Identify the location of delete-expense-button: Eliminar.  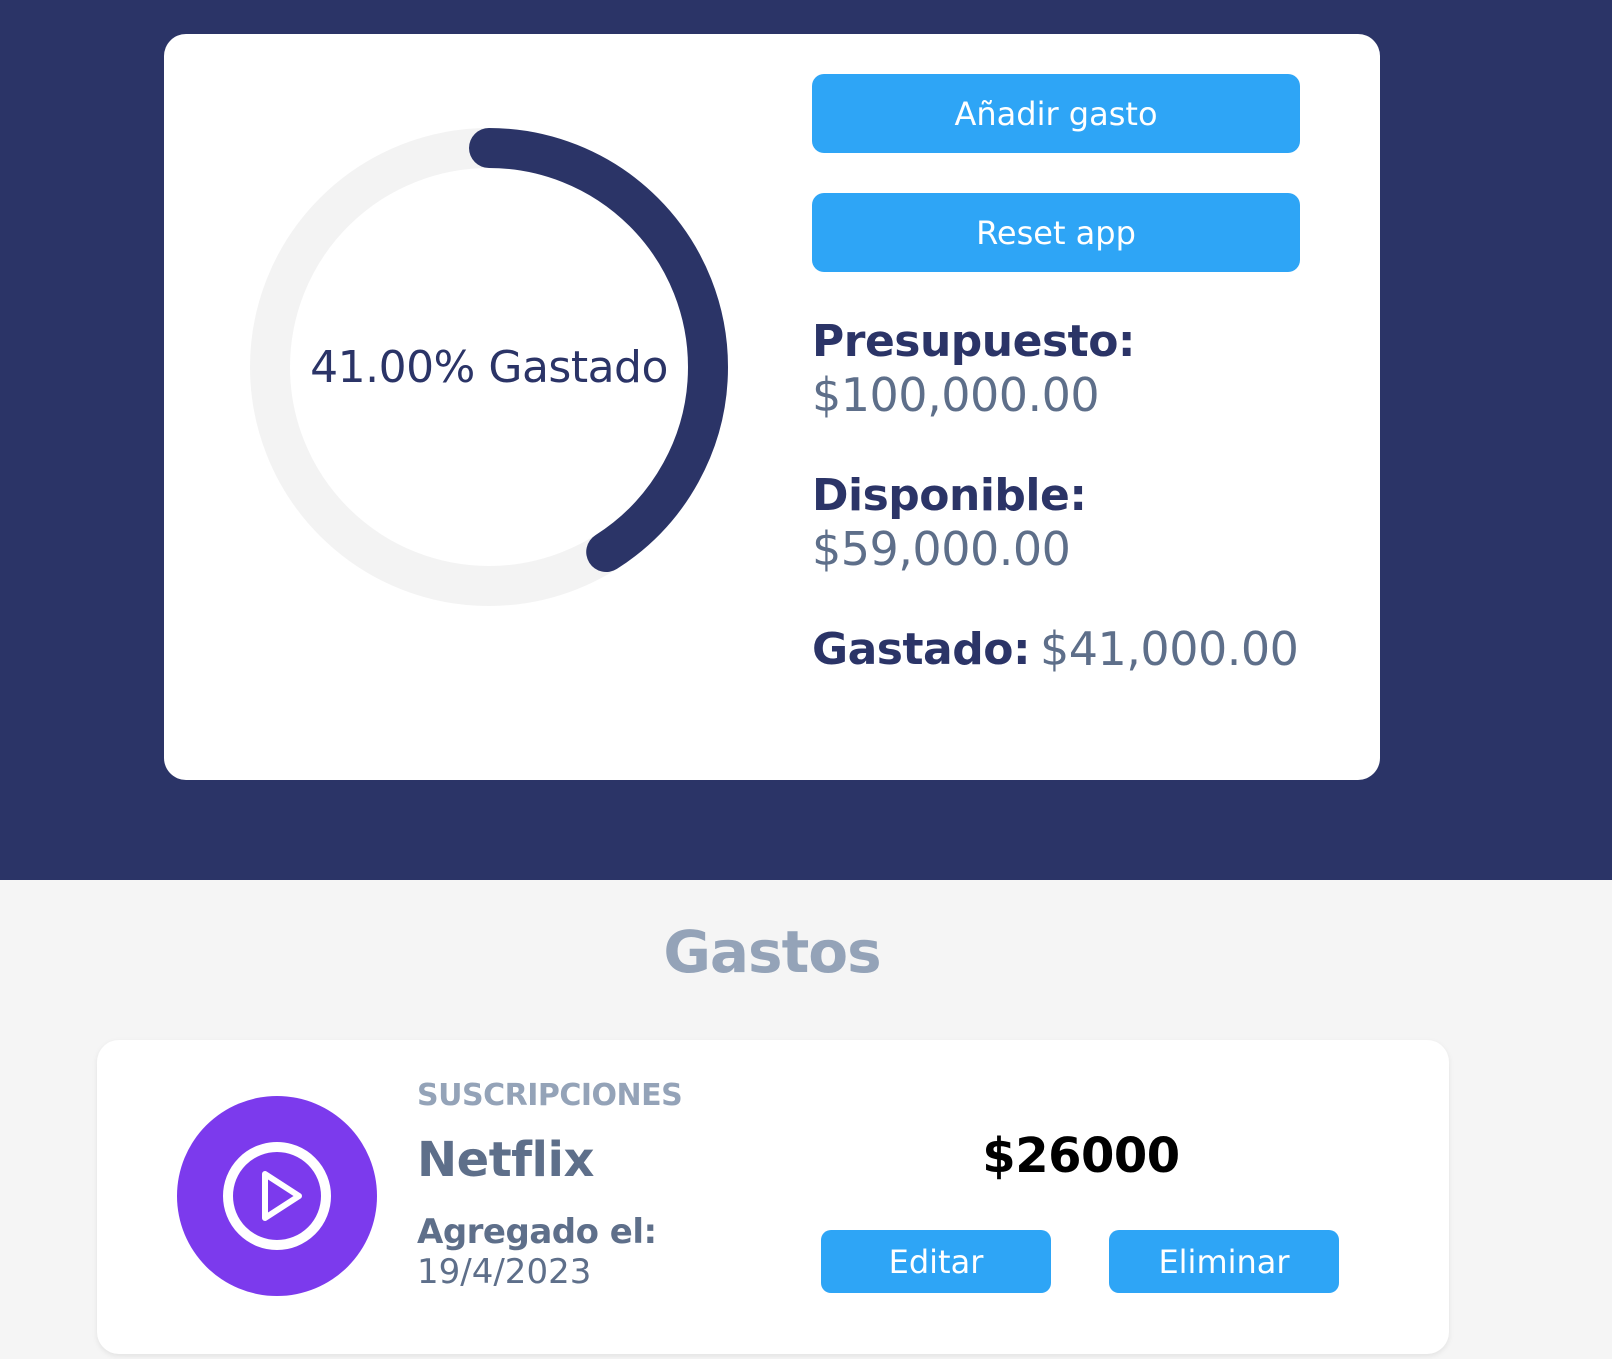
(1224, 1261).